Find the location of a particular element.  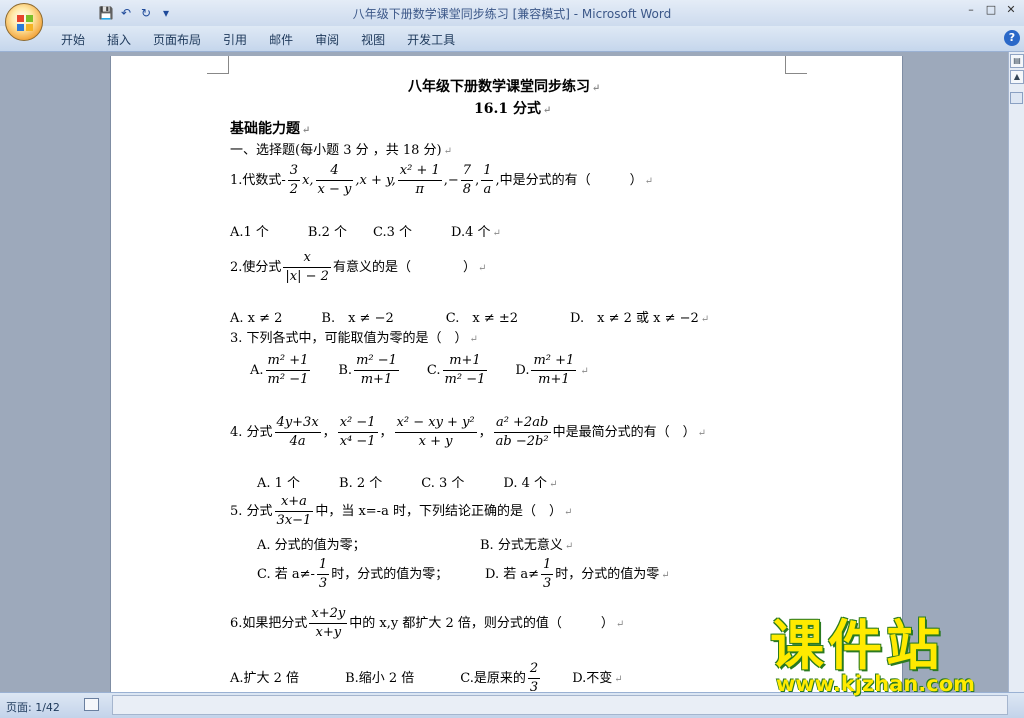

section-heading: 基础能力题 ↵ is located at coordinates (270, 129).